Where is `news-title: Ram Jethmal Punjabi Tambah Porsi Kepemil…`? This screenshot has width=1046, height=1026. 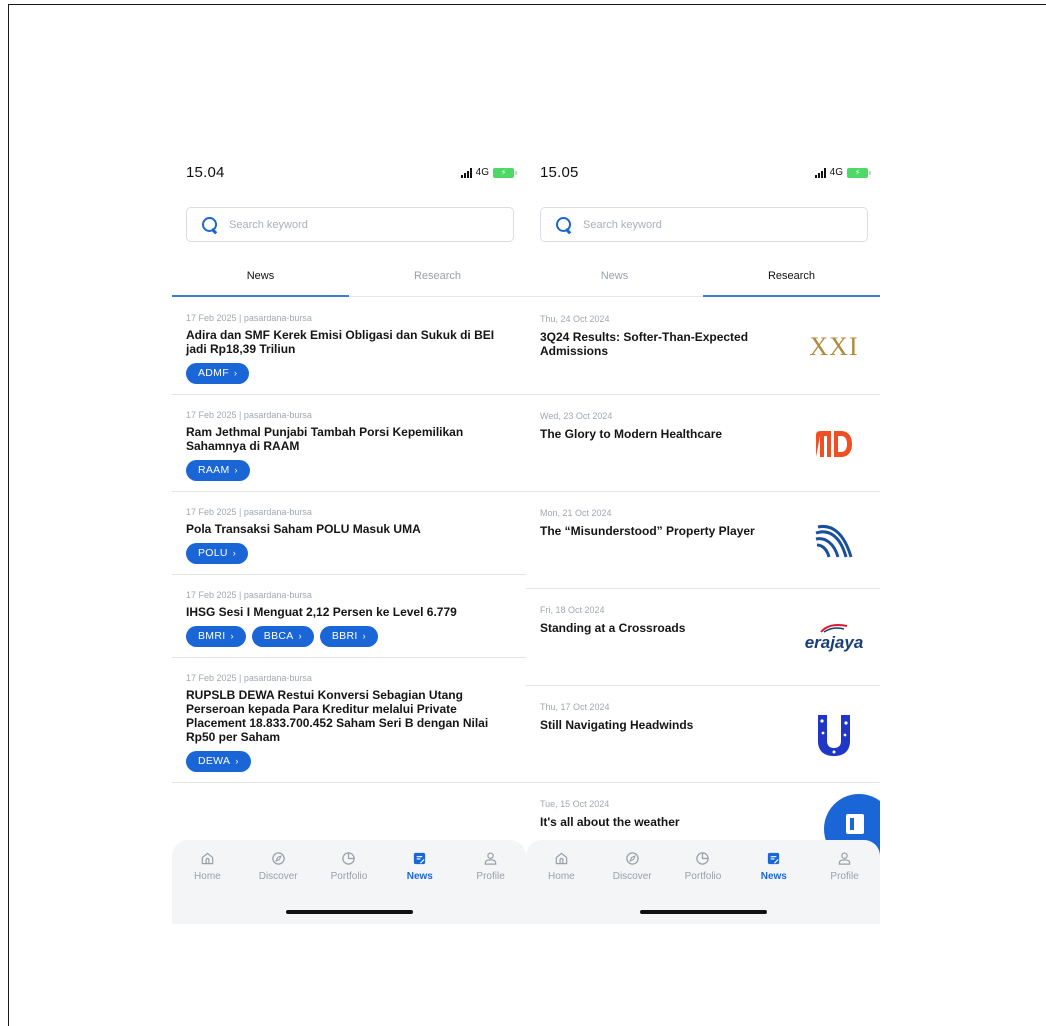
news-title: Ram Jethmal Punjabi Tambah Porsi Kepemil… is located at coordinates (325, 439).